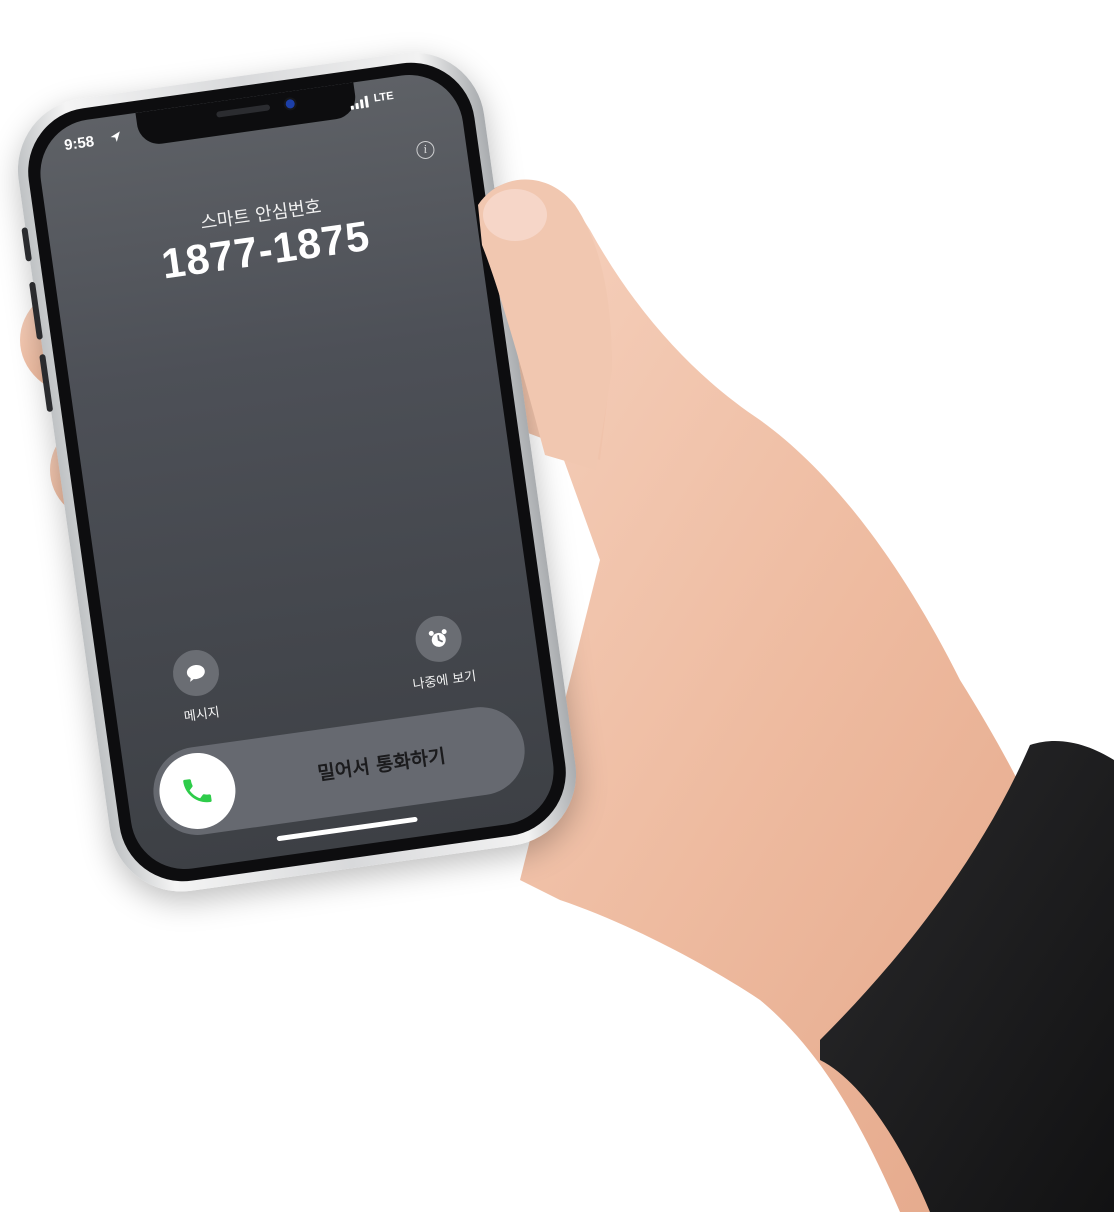 The height and width of the screenshot is (1212, 1114). I want to click on phone-icon, so click(197, 791).